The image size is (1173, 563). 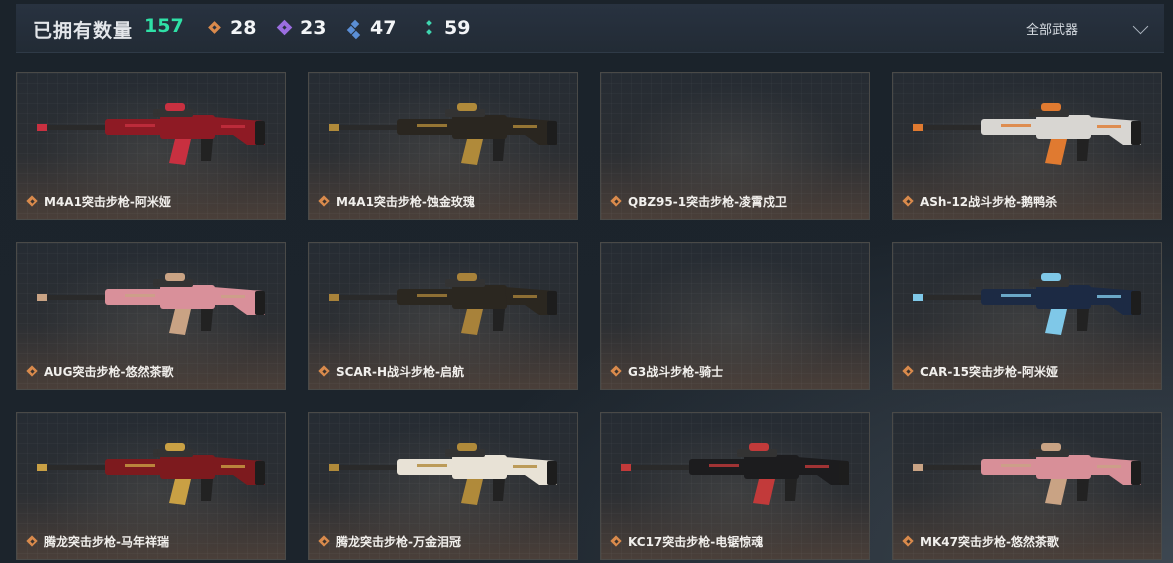 I want to click on weapon-card: AUG突击步枪-悠然茶歌, so click(x=151, y=316).